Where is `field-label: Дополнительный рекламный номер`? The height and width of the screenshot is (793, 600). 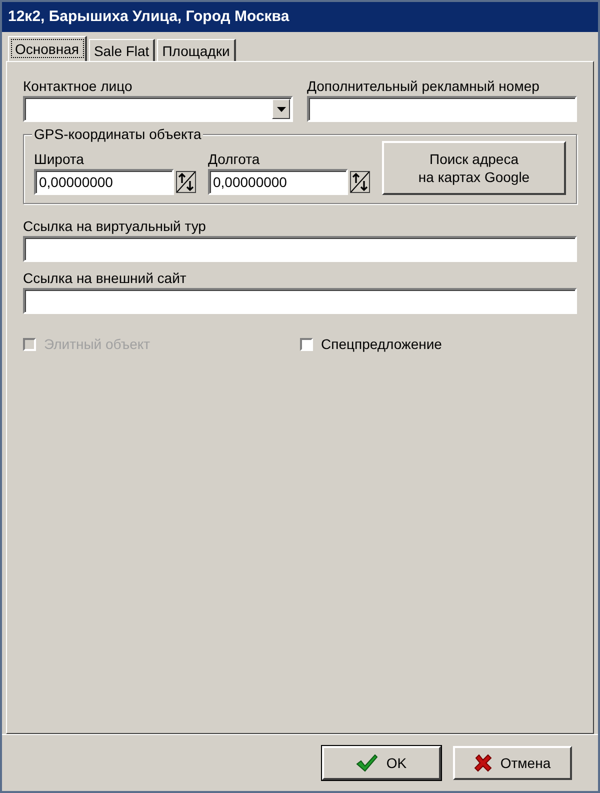
field-label: Дополнительный рекламный номер is located at coordinates (423, 86).